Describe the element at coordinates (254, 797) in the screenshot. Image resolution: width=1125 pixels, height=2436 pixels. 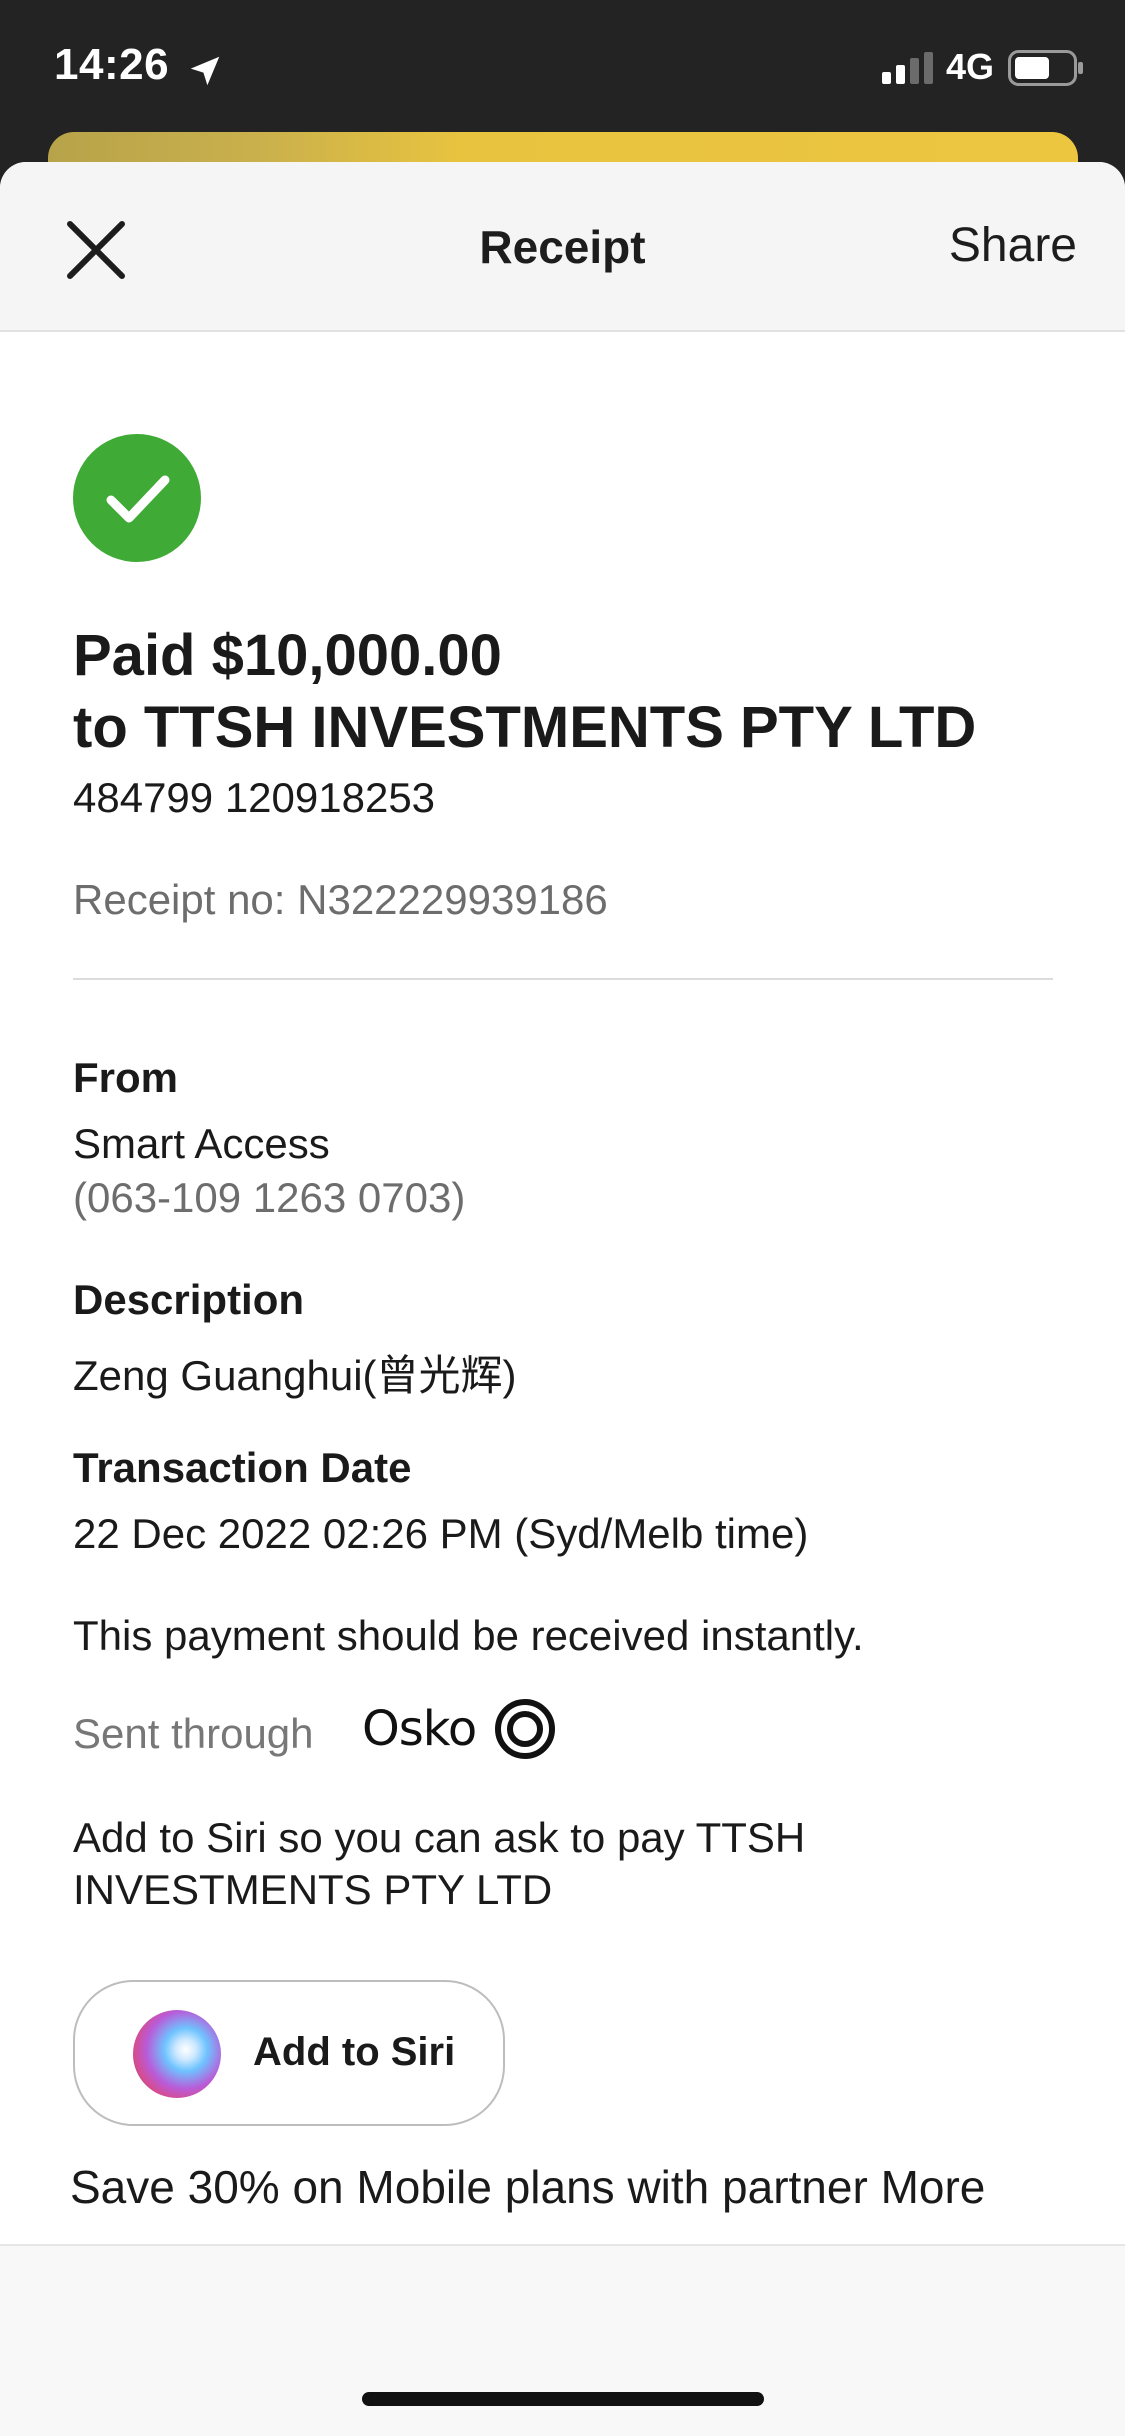
I see `payee-account-numbers: 484799 120918253` at that location.